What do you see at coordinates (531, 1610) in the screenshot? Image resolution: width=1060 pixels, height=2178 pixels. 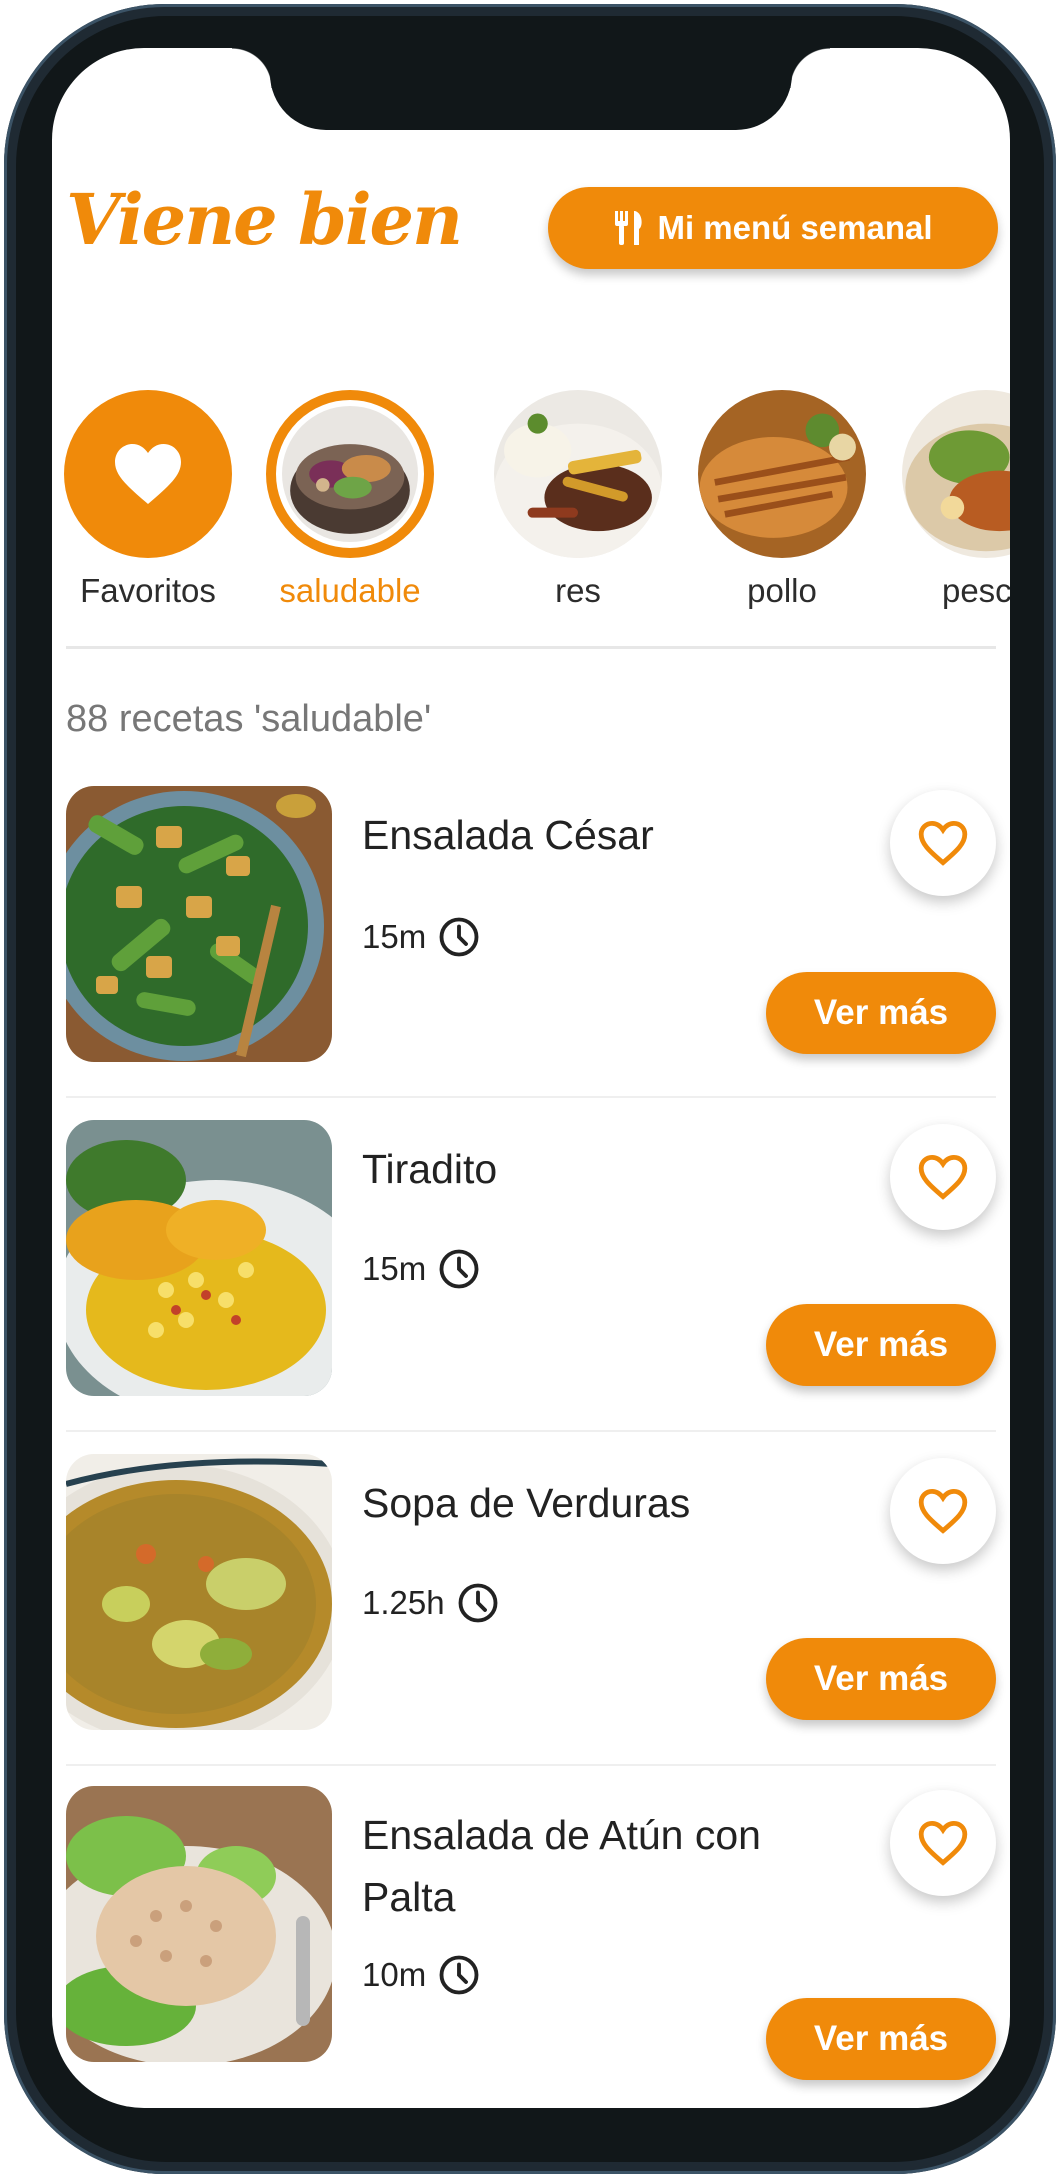 I see `recipe-card: Sopa de Verduras 1.25h Ver más` at bounding box center [531, 1610].